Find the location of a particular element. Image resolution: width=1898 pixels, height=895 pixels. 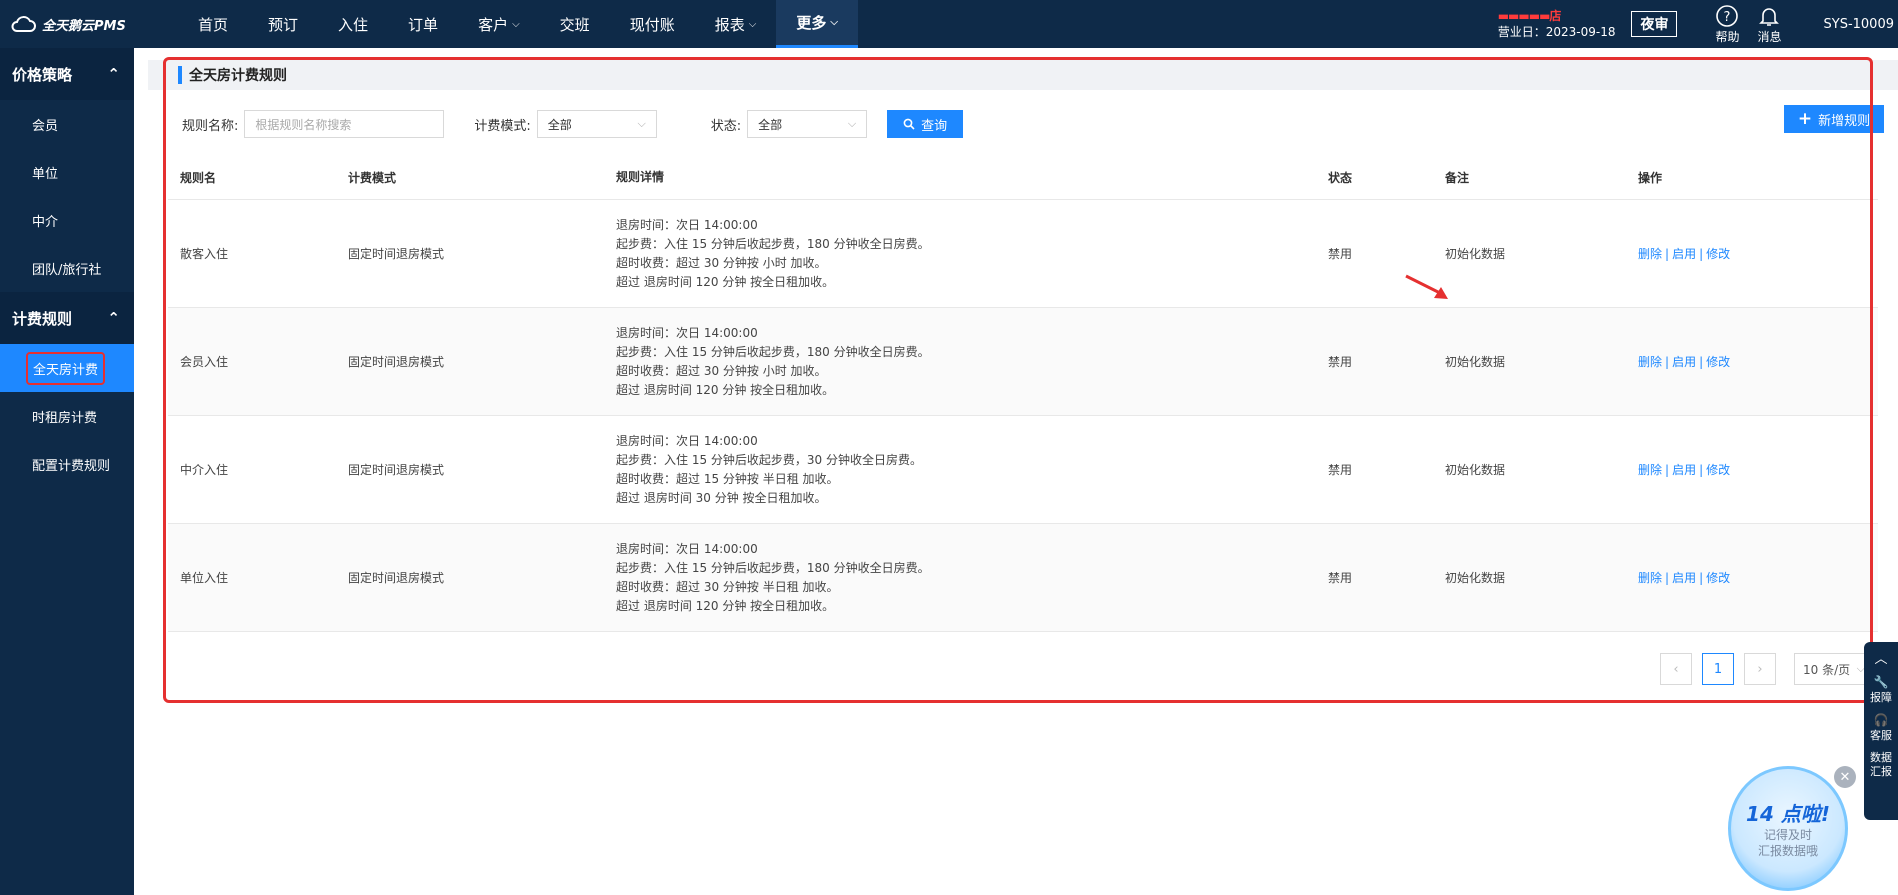

column-header: 规则名 is located at coordinates (198, 177).